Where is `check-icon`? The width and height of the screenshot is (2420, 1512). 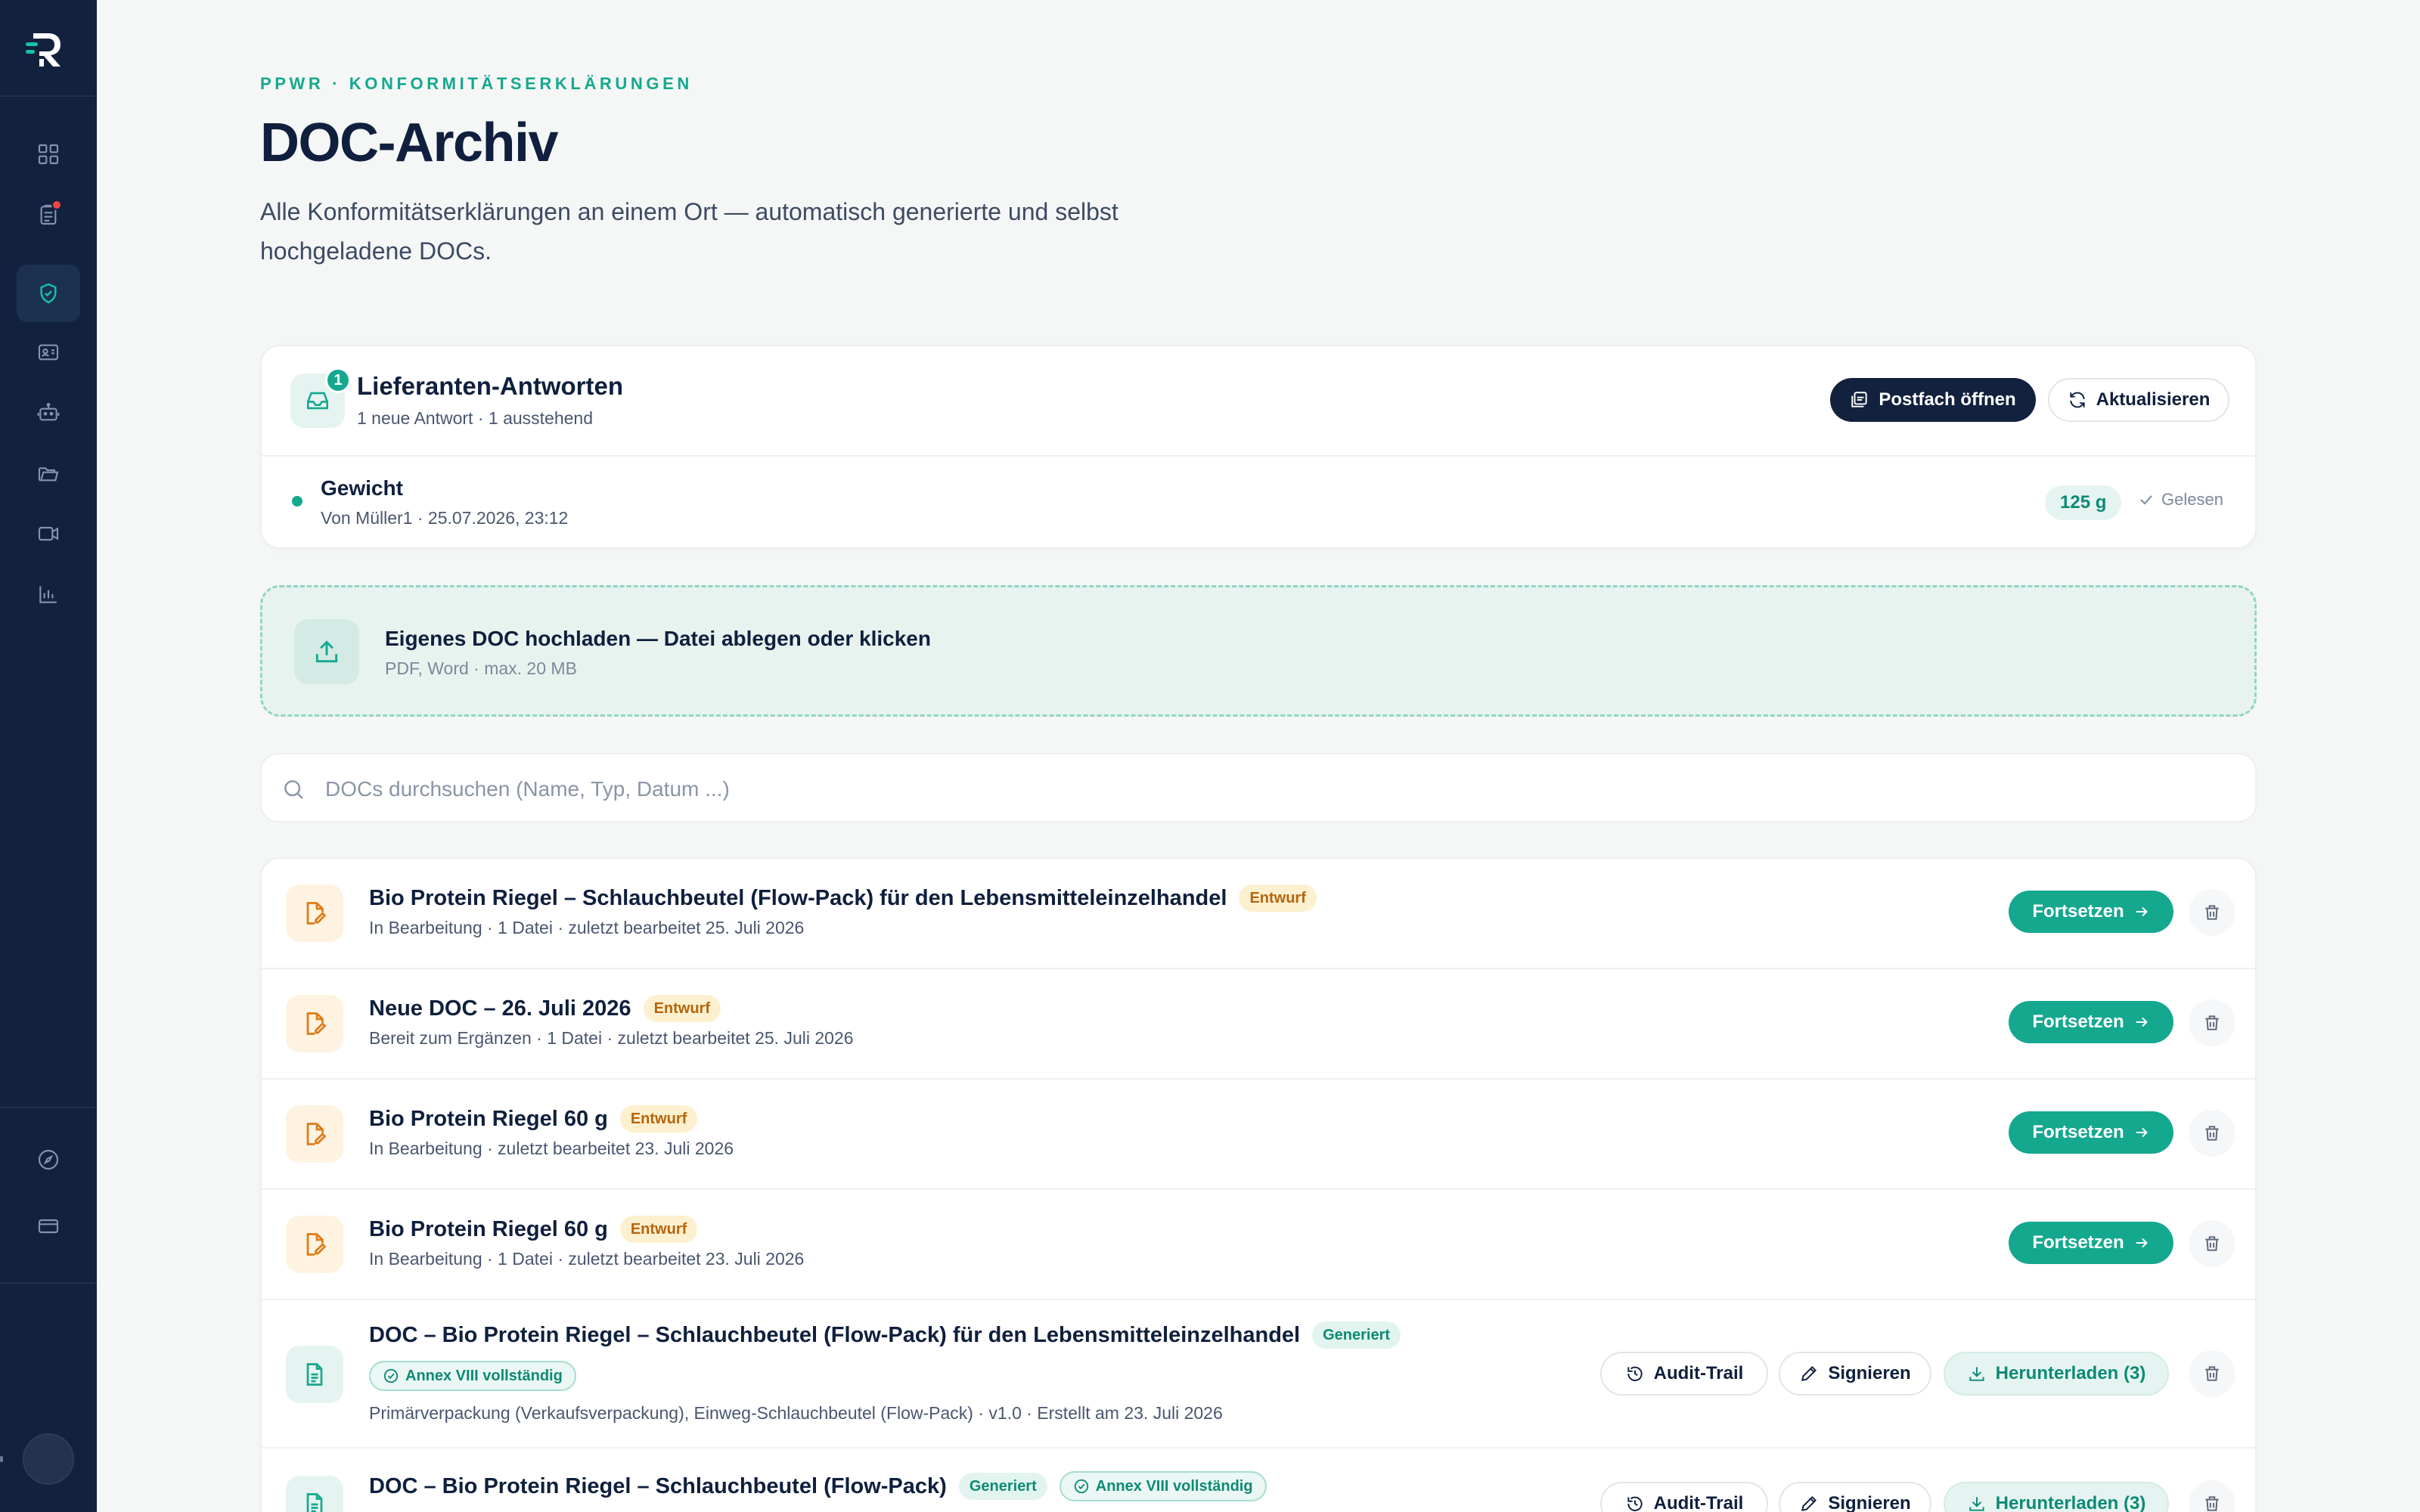 check-icon is located at coordinates (2146, 500).